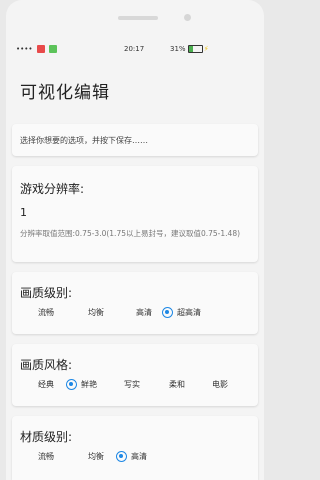  I want to click on status-right: 31% ⚡, so click(189, 49).